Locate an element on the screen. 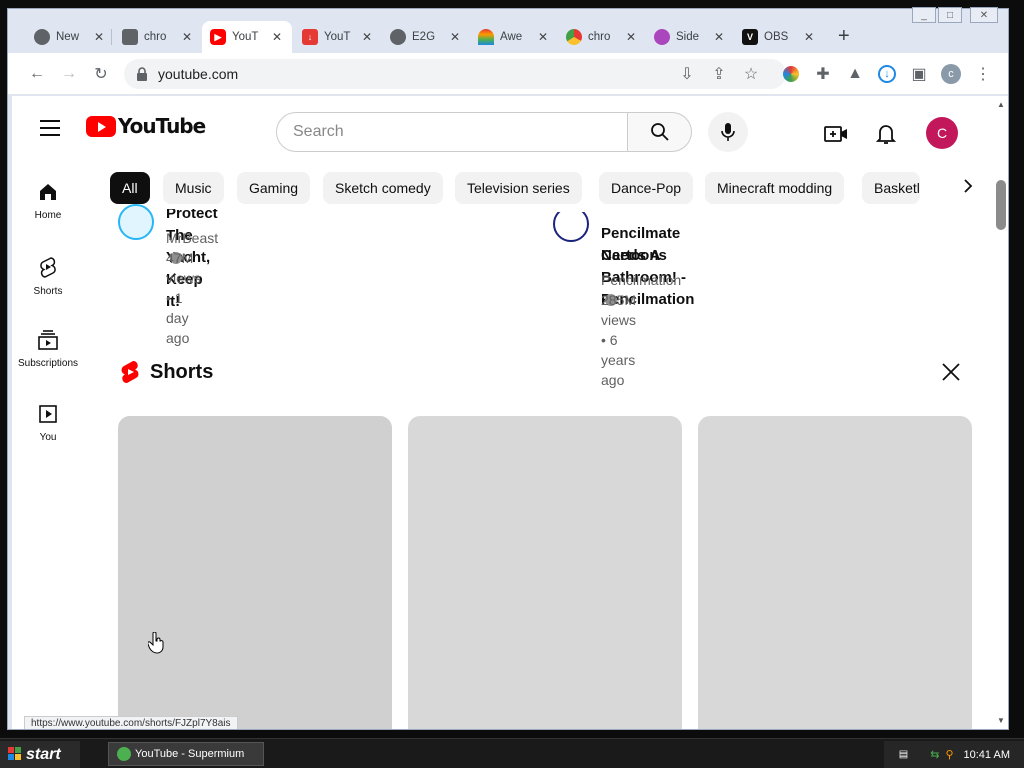  chevron-right-icon is located at coordinates (968, 186).